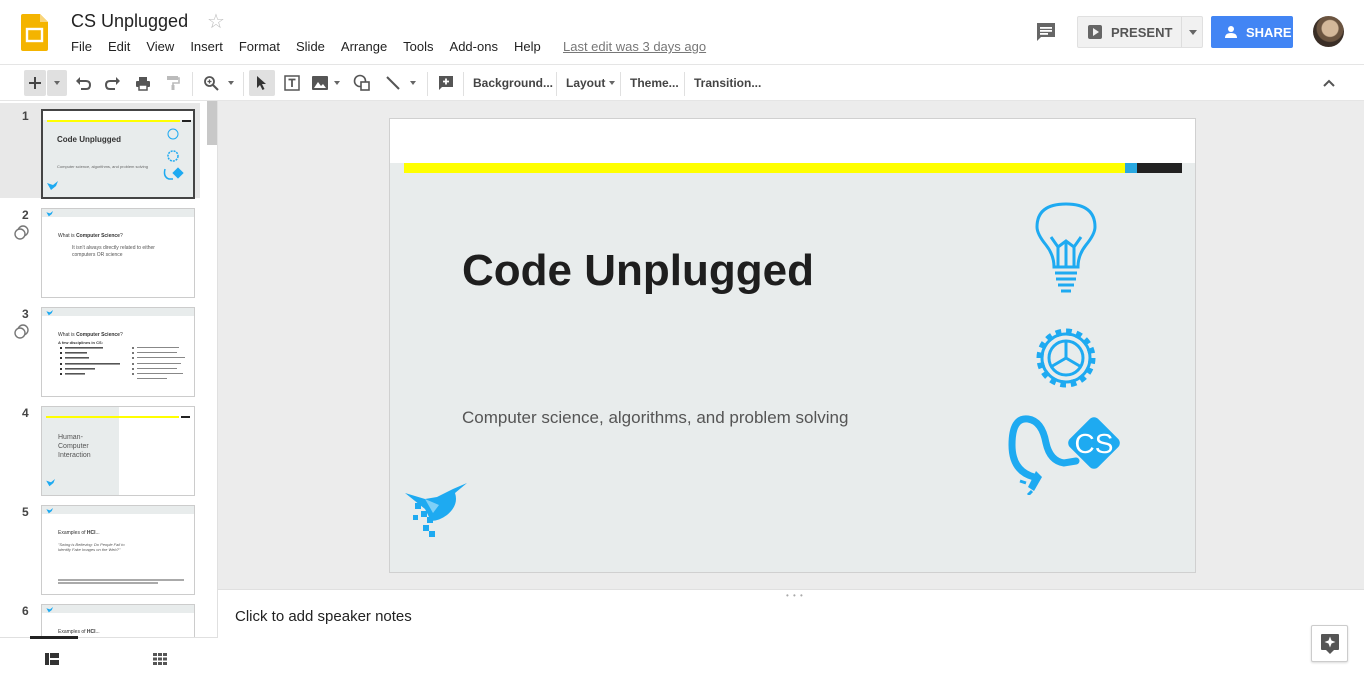 The height and width of the screenshot is (677, 1364). What do you see at coordinates (310, 46) in the screenshot?
I see `menu-slide: Slide` at bounding box center [310, 46].